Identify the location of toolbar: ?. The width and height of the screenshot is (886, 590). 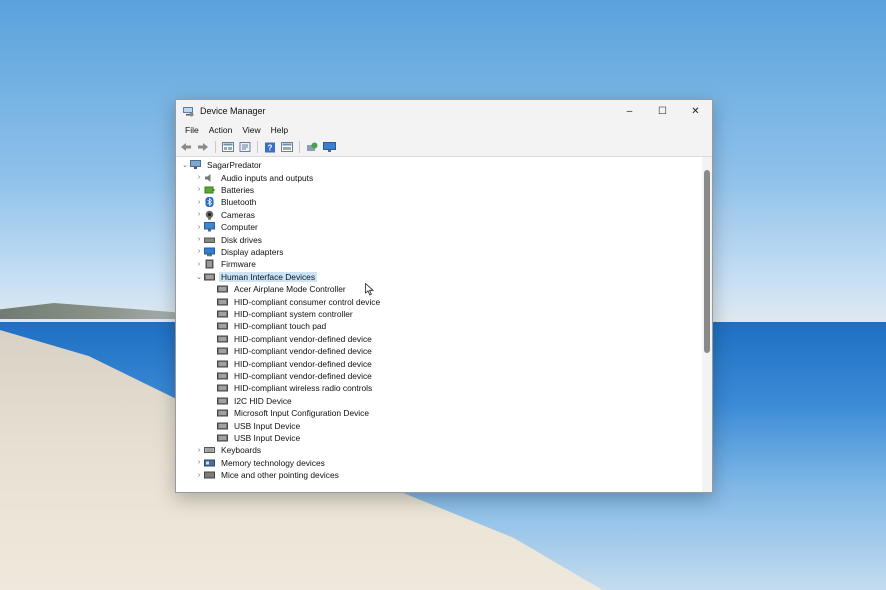
(444, 147).